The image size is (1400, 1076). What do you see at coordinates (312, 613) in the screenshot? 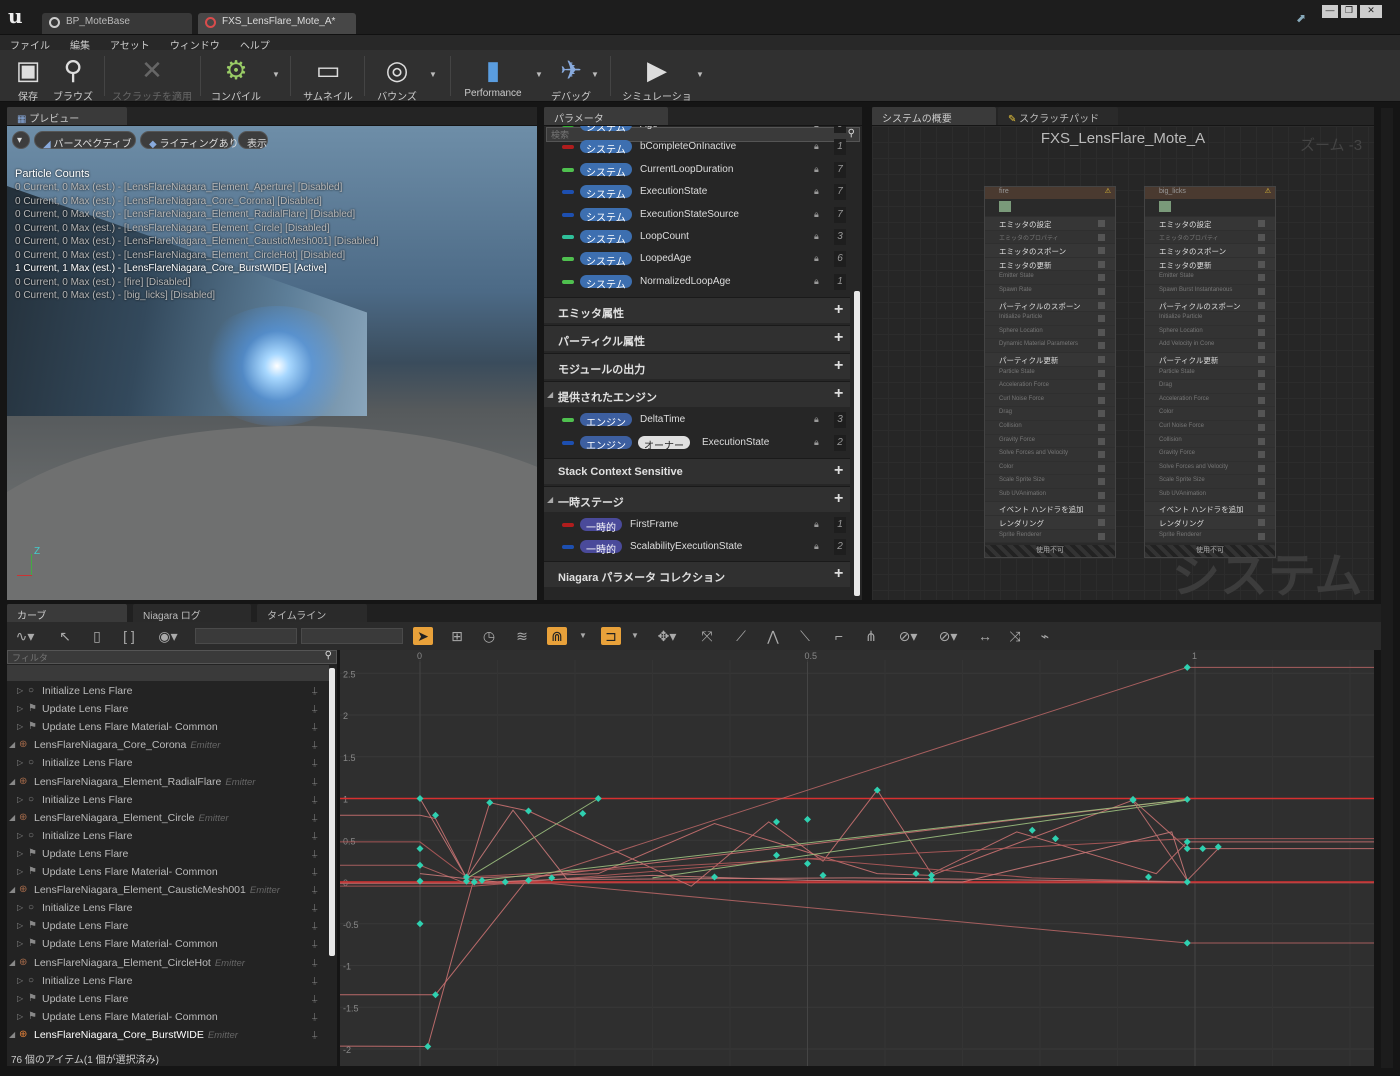
I see `tab-timeline: タイムライン` at bounding box center [312, 613].